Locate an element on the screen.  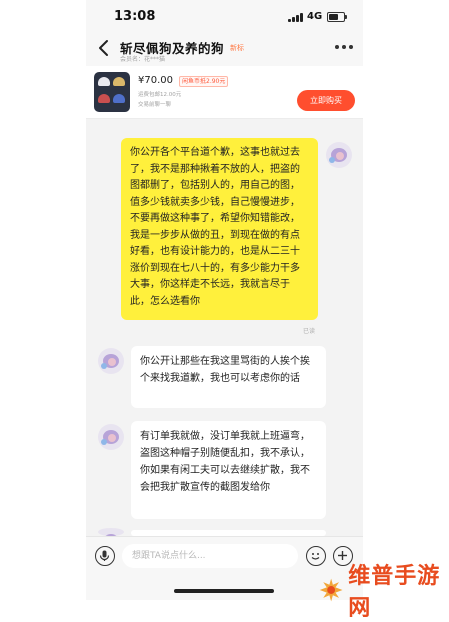
watermark-text: 维普手游网 is located at coordinates (394, 592).